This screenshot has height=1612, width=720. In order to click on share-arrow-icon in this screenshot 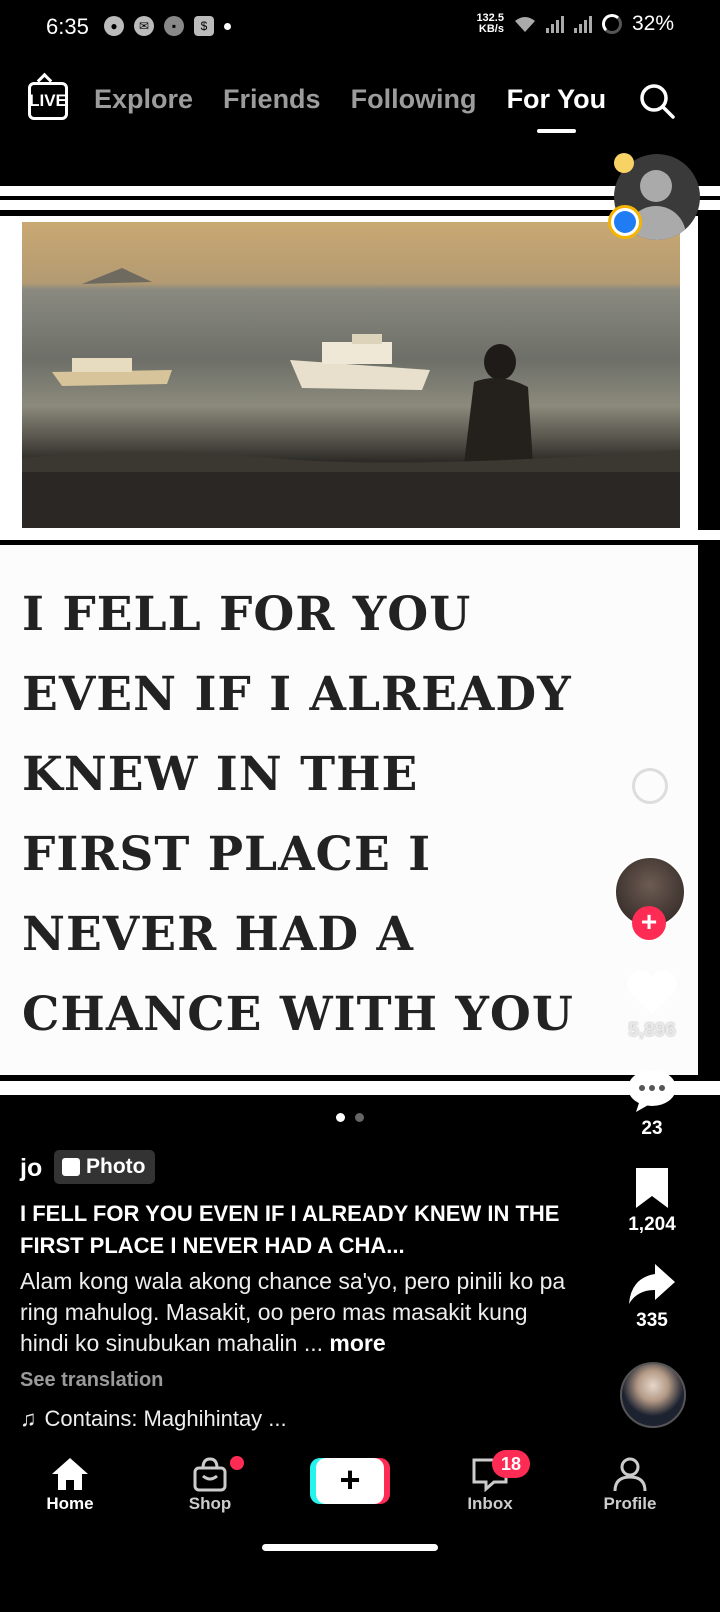, I will do `click(652, 1284)`.